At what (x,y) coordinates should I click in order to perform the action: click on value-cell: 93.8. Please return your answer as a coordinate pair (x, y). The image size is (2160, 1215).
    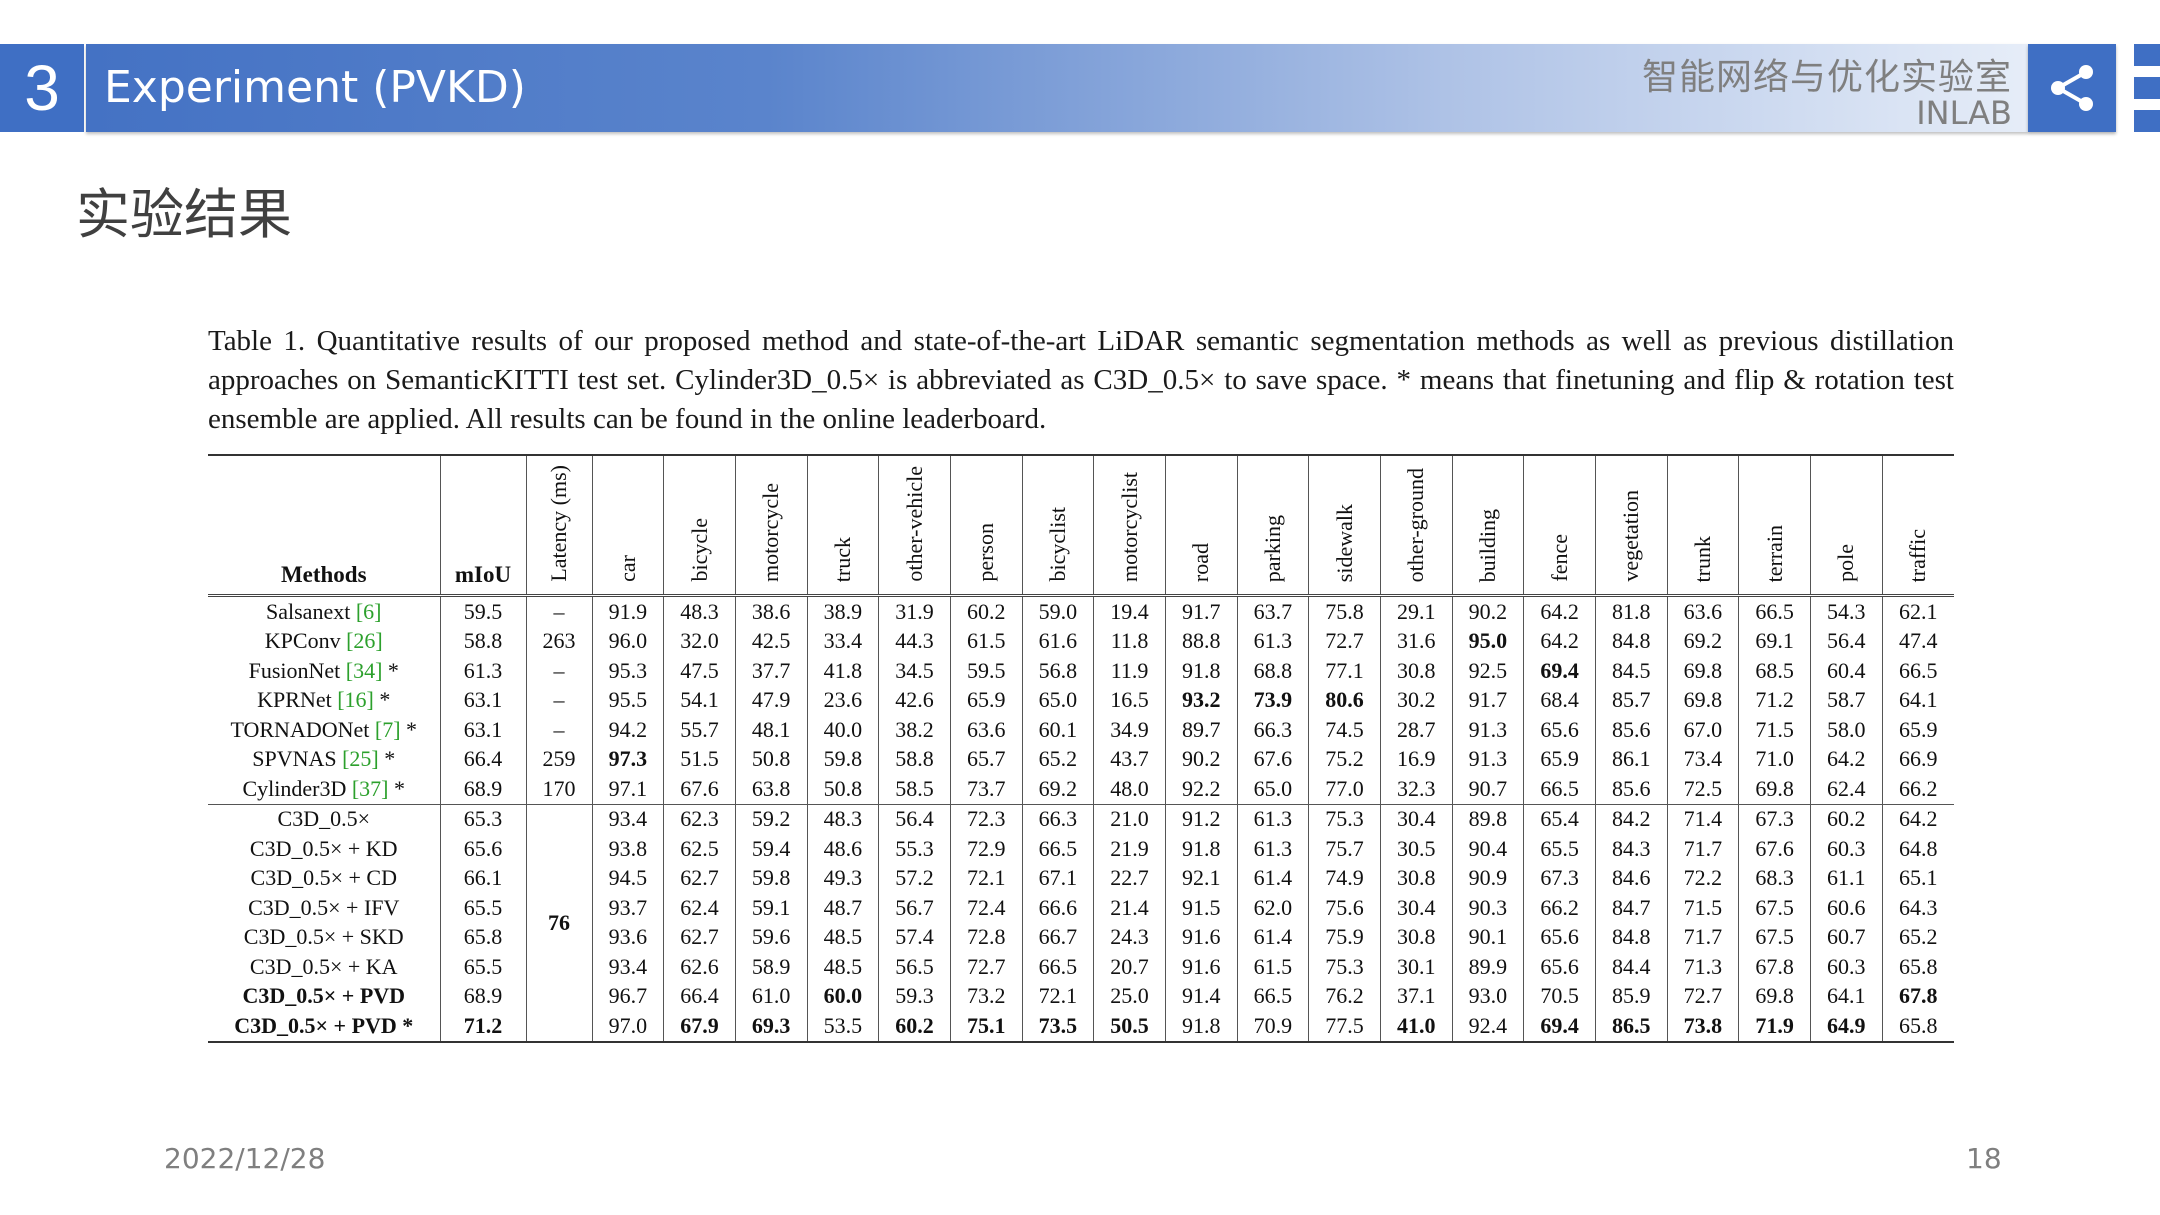
    Looking at the image, I should click on (628, 849).